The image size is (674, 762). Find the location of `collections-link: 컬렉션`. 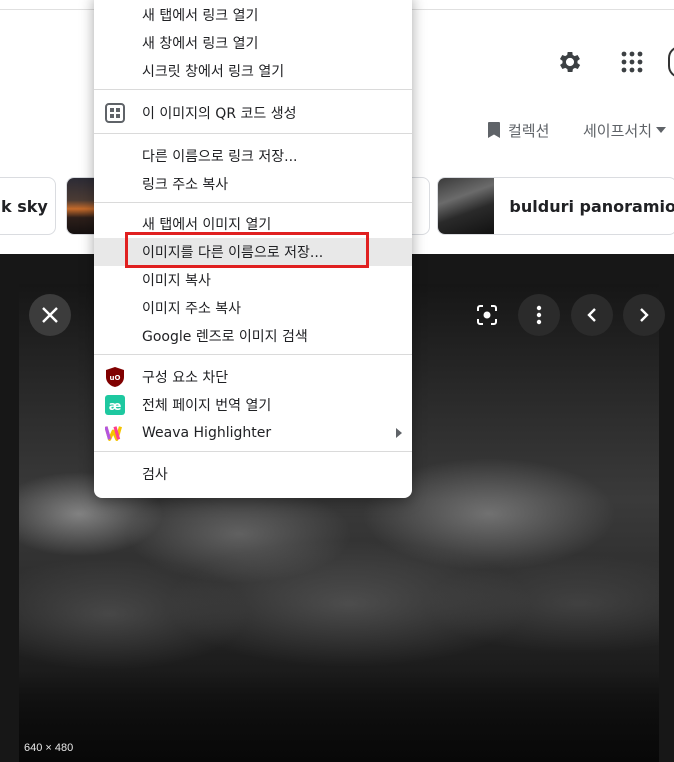

collections-link: 컬렉션 is located at coordinates (517, 130).